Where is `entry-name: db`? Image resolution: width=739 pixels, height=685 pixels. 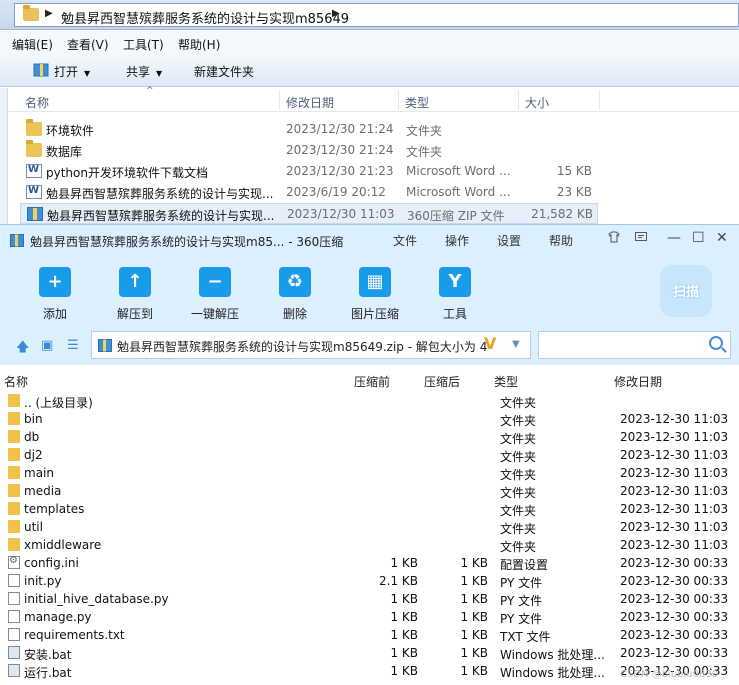
entry-name: db is located at coordinates (32, 437).